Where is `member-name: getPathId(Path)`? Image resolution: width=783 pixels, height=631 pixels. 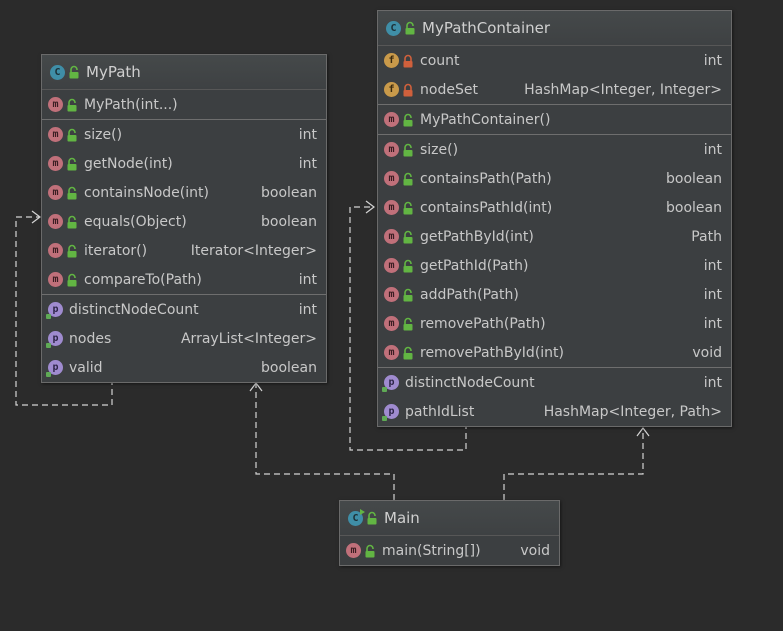
member-name: getPathId(Path) is located at coordinates (474, 265).